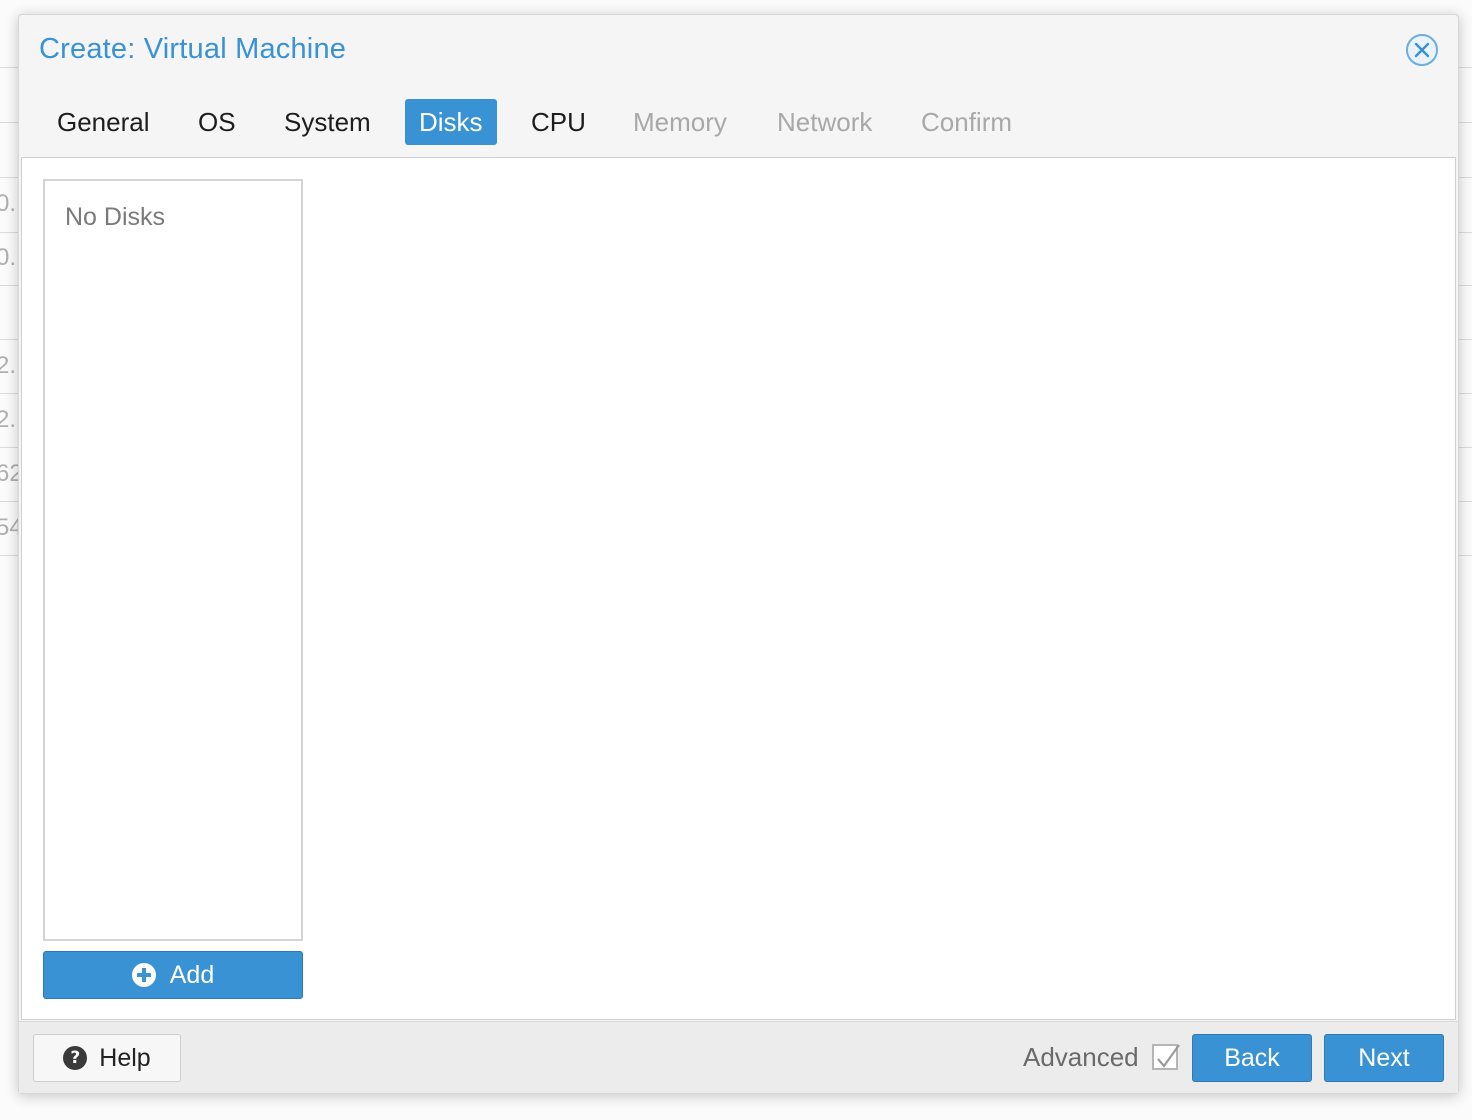  What do you see at coordinates (451, 122) in the screenshot?
I see `tab-disks: Disks` at bounding box center [451, 122].